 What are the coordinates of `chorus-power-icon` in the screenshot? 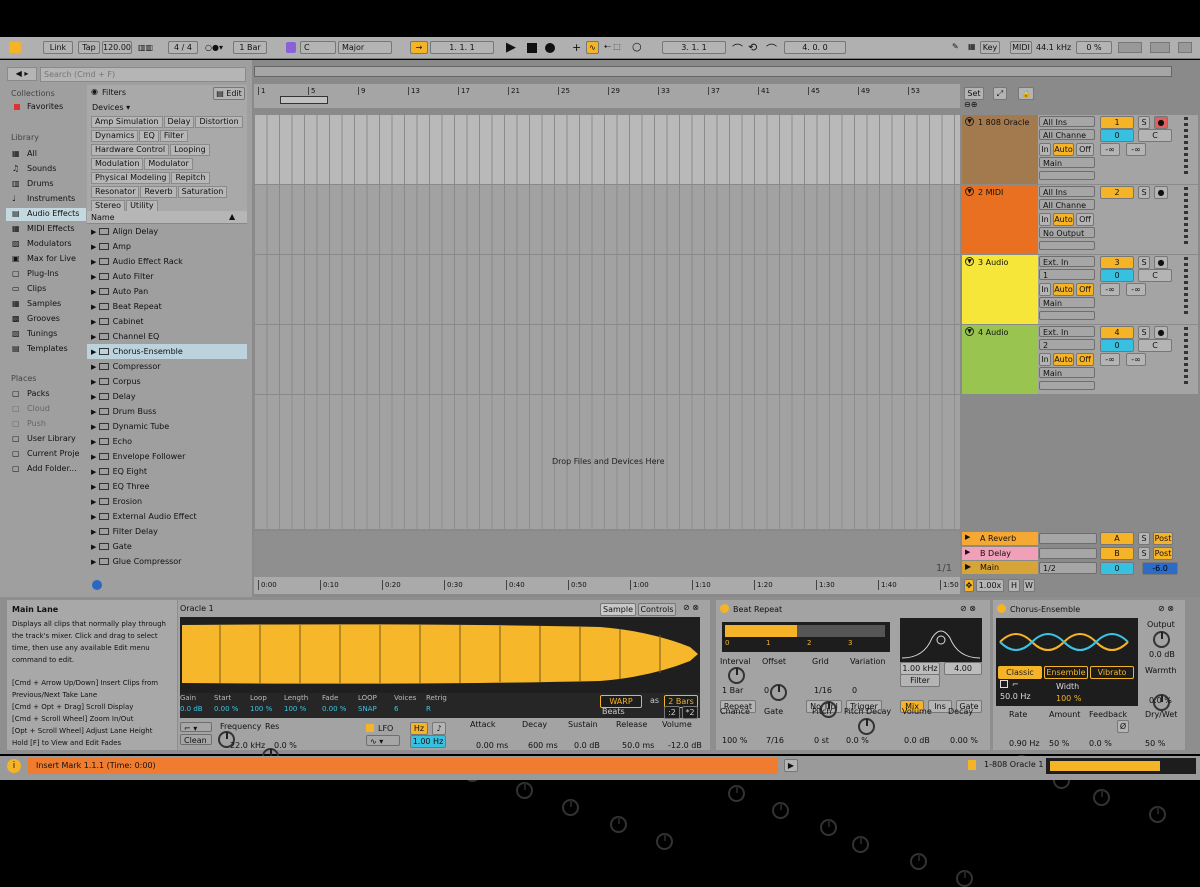 It's located at (1001, 608).